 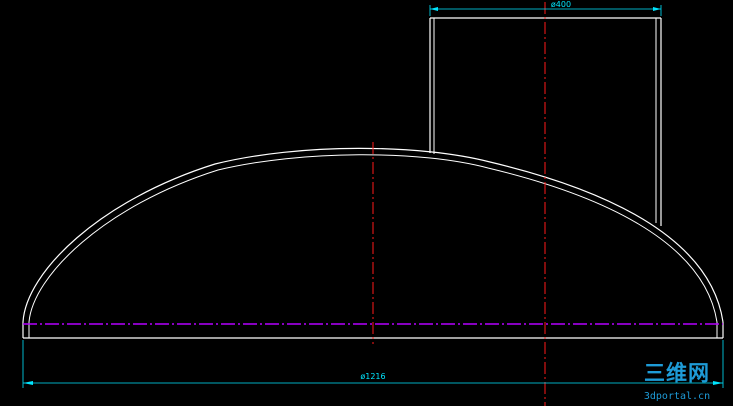 I want to click on head-dim-text: ø1216, so click(x=372, y=376).